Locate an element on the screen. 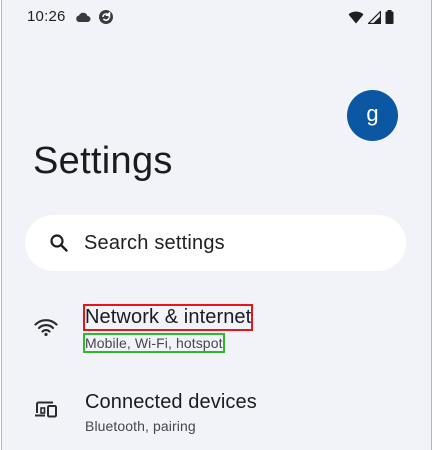 Image resolution: width=433 pixels, height=450 pixels. connected-devices-icon is located at coordinates (46, 410).